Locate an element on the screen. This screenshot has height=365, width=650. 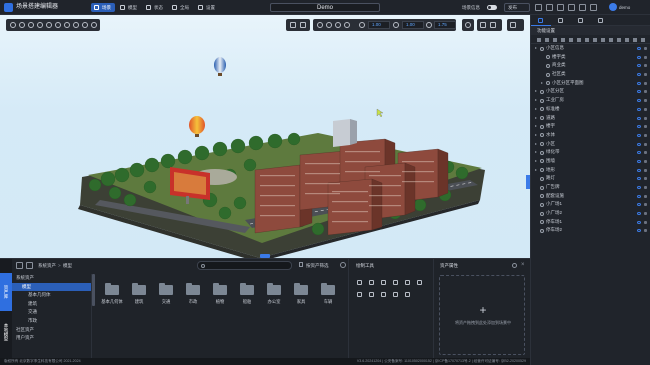
layer-item: 停车场1 is located at coordinates (590, 222).